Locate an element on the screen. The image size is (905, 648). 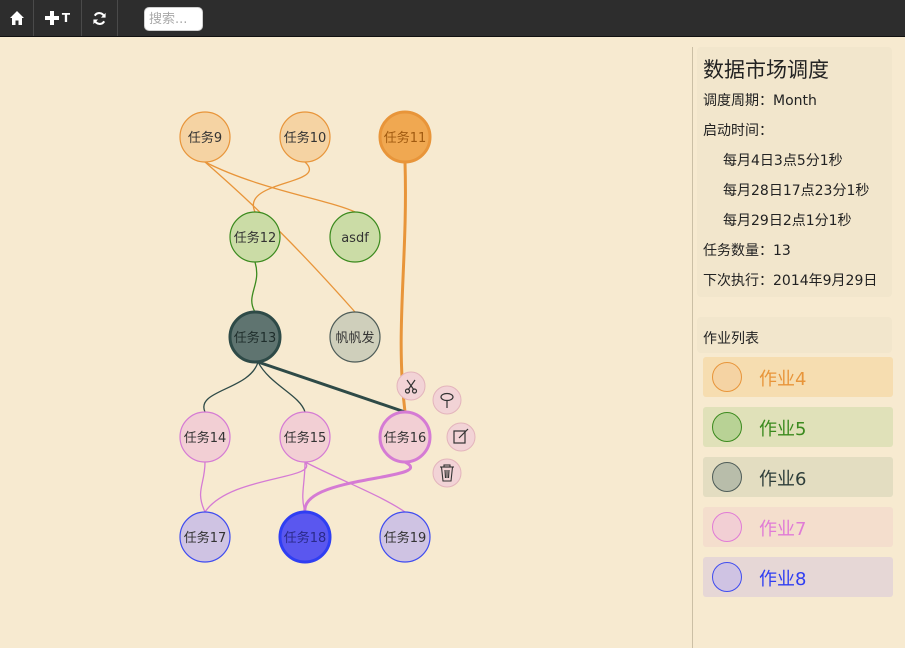
add-task-label: T is located at coordinates (66, 18).